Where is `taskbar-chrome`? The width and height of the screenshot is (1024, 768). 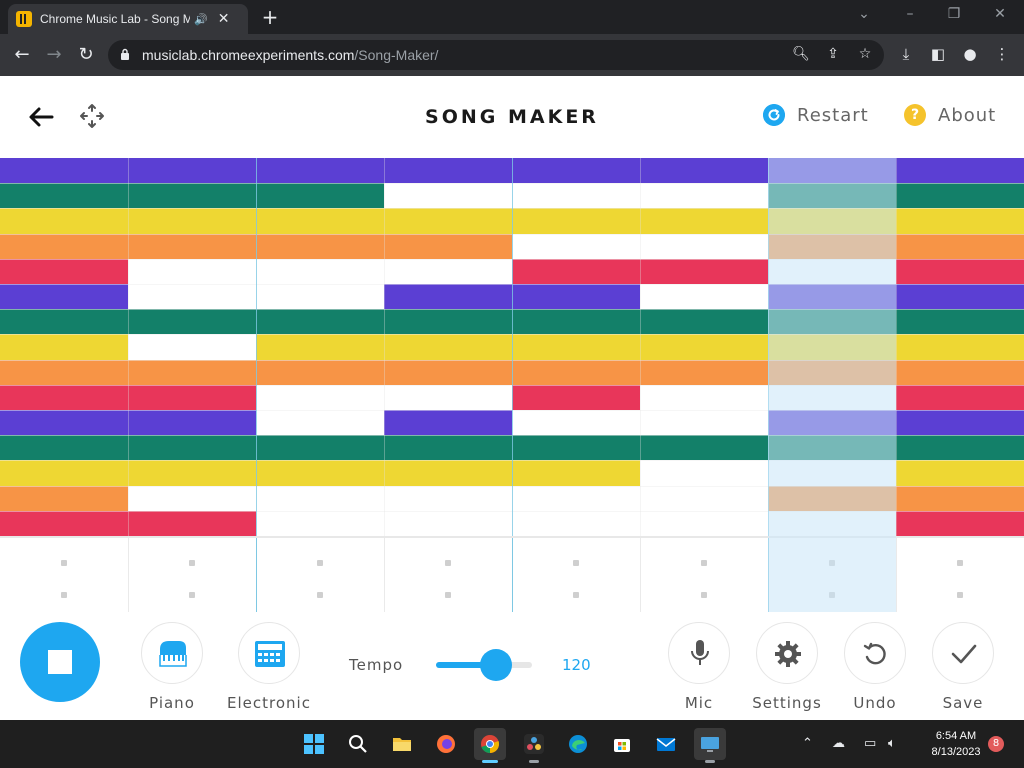
taskbar-chrome is located at coordinates (490, 745).